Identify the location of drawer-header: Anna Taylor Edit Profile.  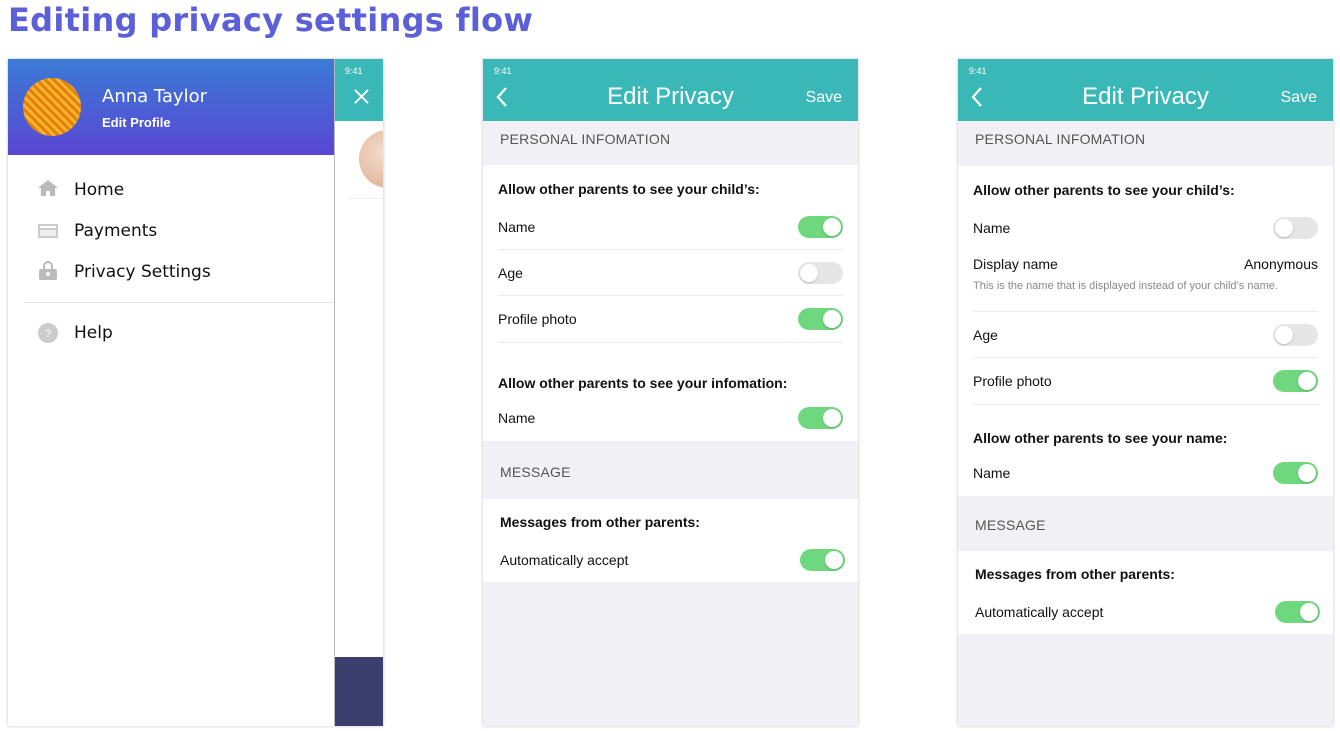
(171, 107).